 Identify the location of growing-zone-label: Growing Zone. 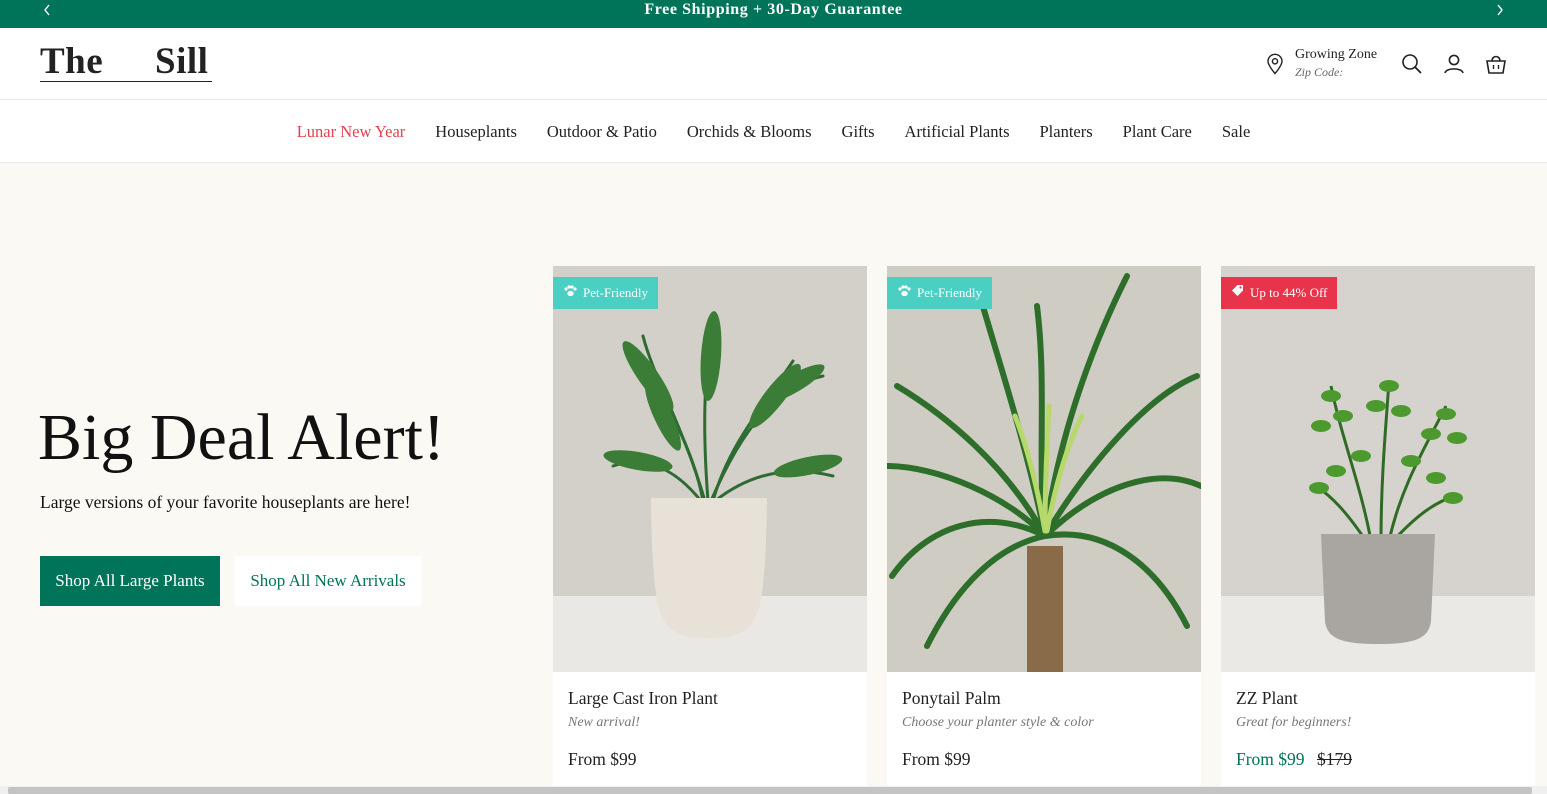
(1336, 54).